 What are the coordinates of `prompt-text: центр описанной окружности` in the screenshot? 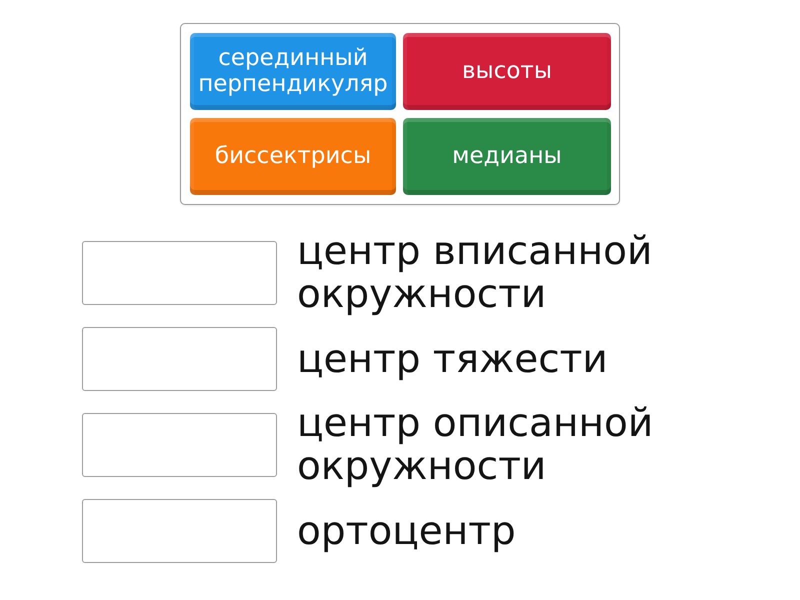 It's located at (475, 445).